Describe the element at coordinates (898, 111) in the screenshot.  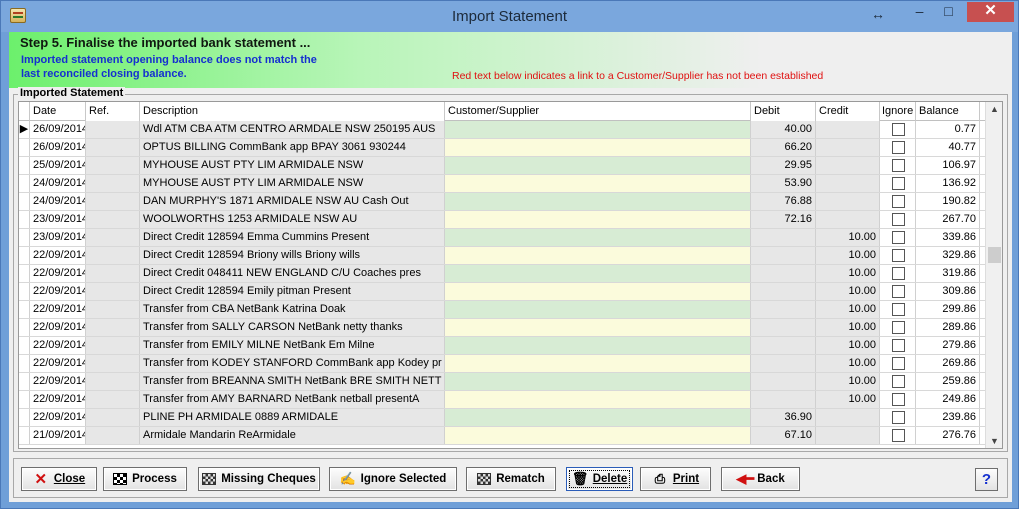
I see `col-ignore: Ignore` at that location.